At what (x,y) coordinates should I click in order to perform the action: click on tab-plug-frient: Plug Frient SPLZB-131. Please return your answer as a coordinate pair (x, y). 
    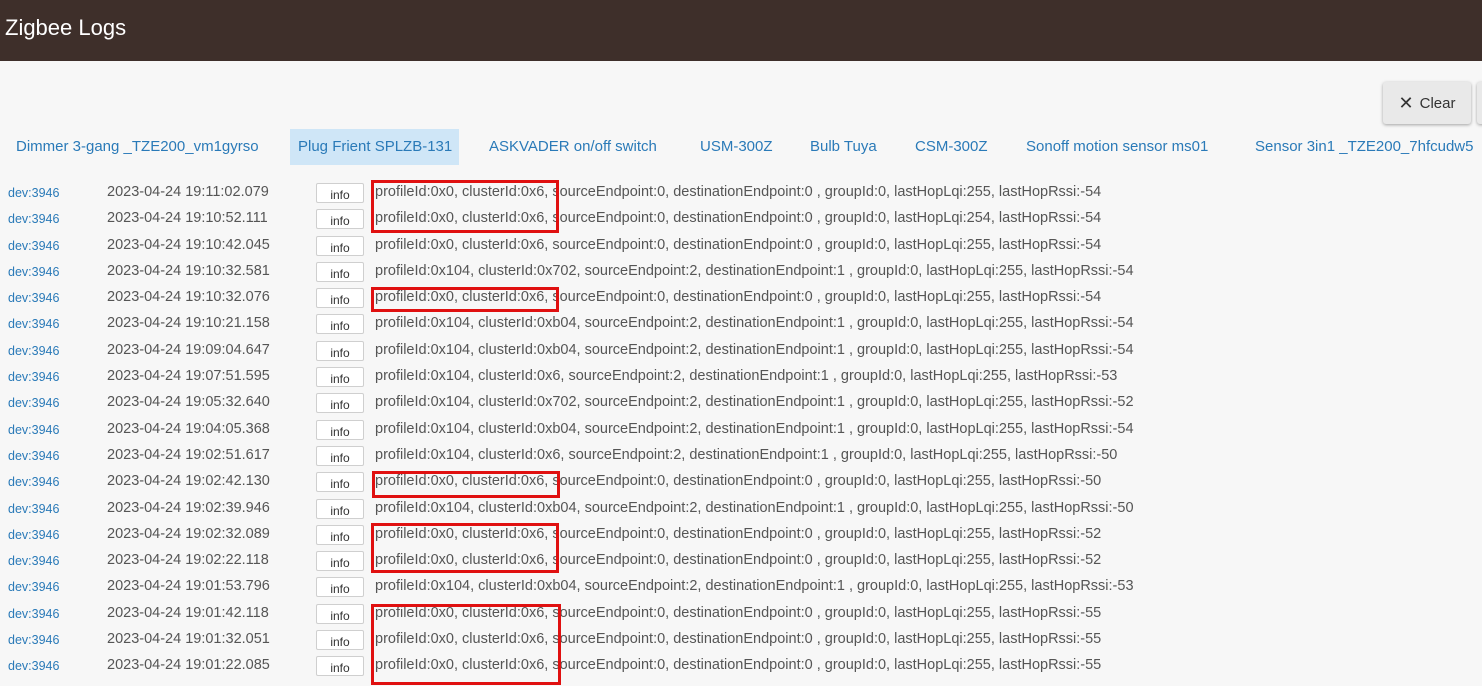
    Looking at the image, I should click on (374, 147).